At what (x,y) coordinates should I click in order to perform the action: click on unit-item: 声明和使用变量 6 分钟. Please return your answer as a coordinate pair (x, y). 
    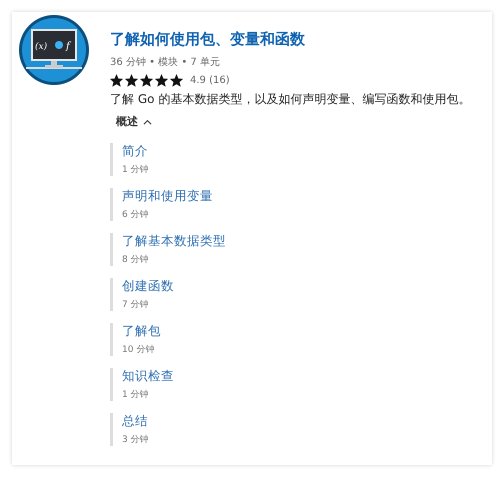
    Looking at the image, I should click on (290, 204).